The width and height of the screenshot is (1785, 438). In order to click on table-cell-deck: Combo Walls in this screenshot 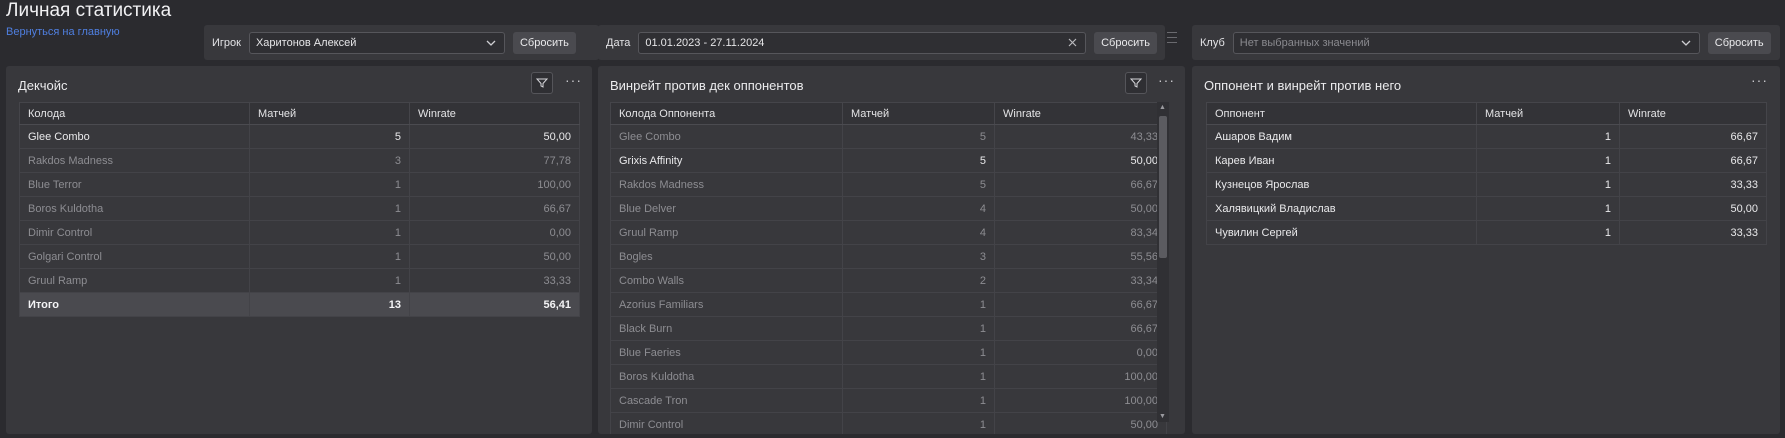, I will do `click(726, 280)`.